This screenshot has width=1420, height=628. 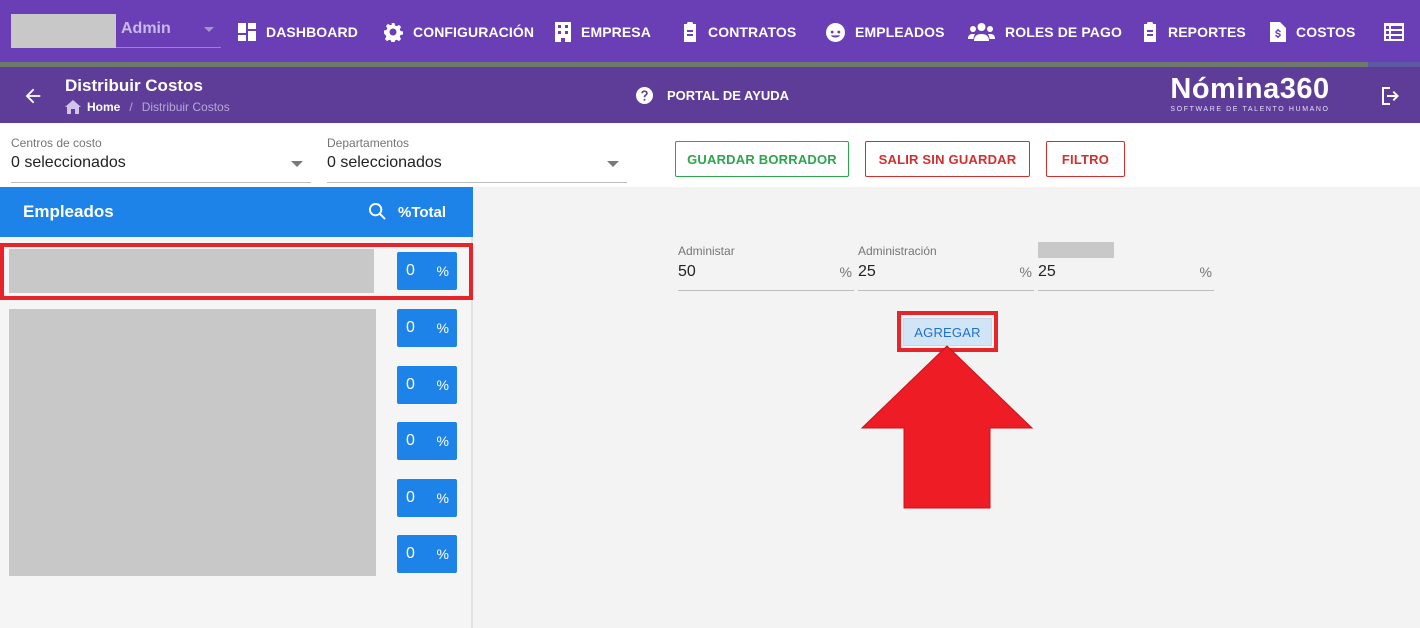 I want to click on guardar-borrador-button: GUARDAR BORRADOR, so click(x=762, y=159).